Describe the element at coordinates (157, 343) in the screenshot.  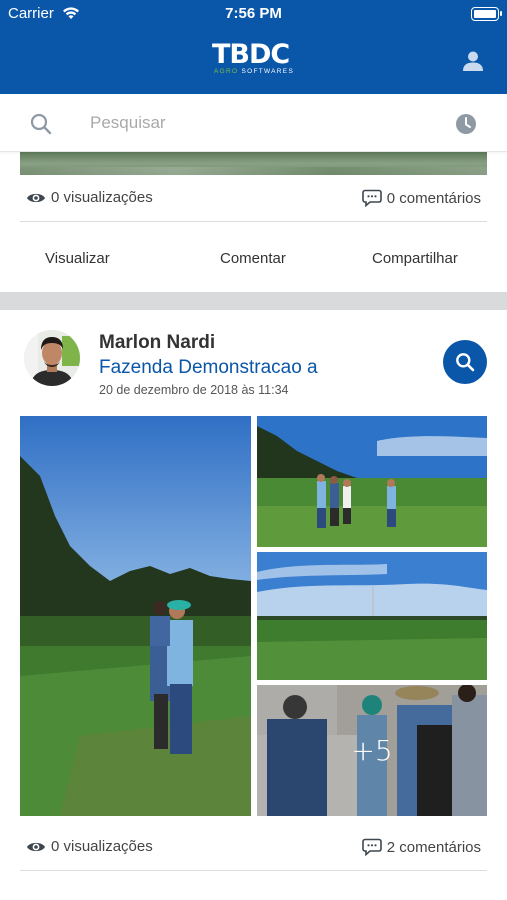
I see `post-author: Marlon Nardi` at that location.